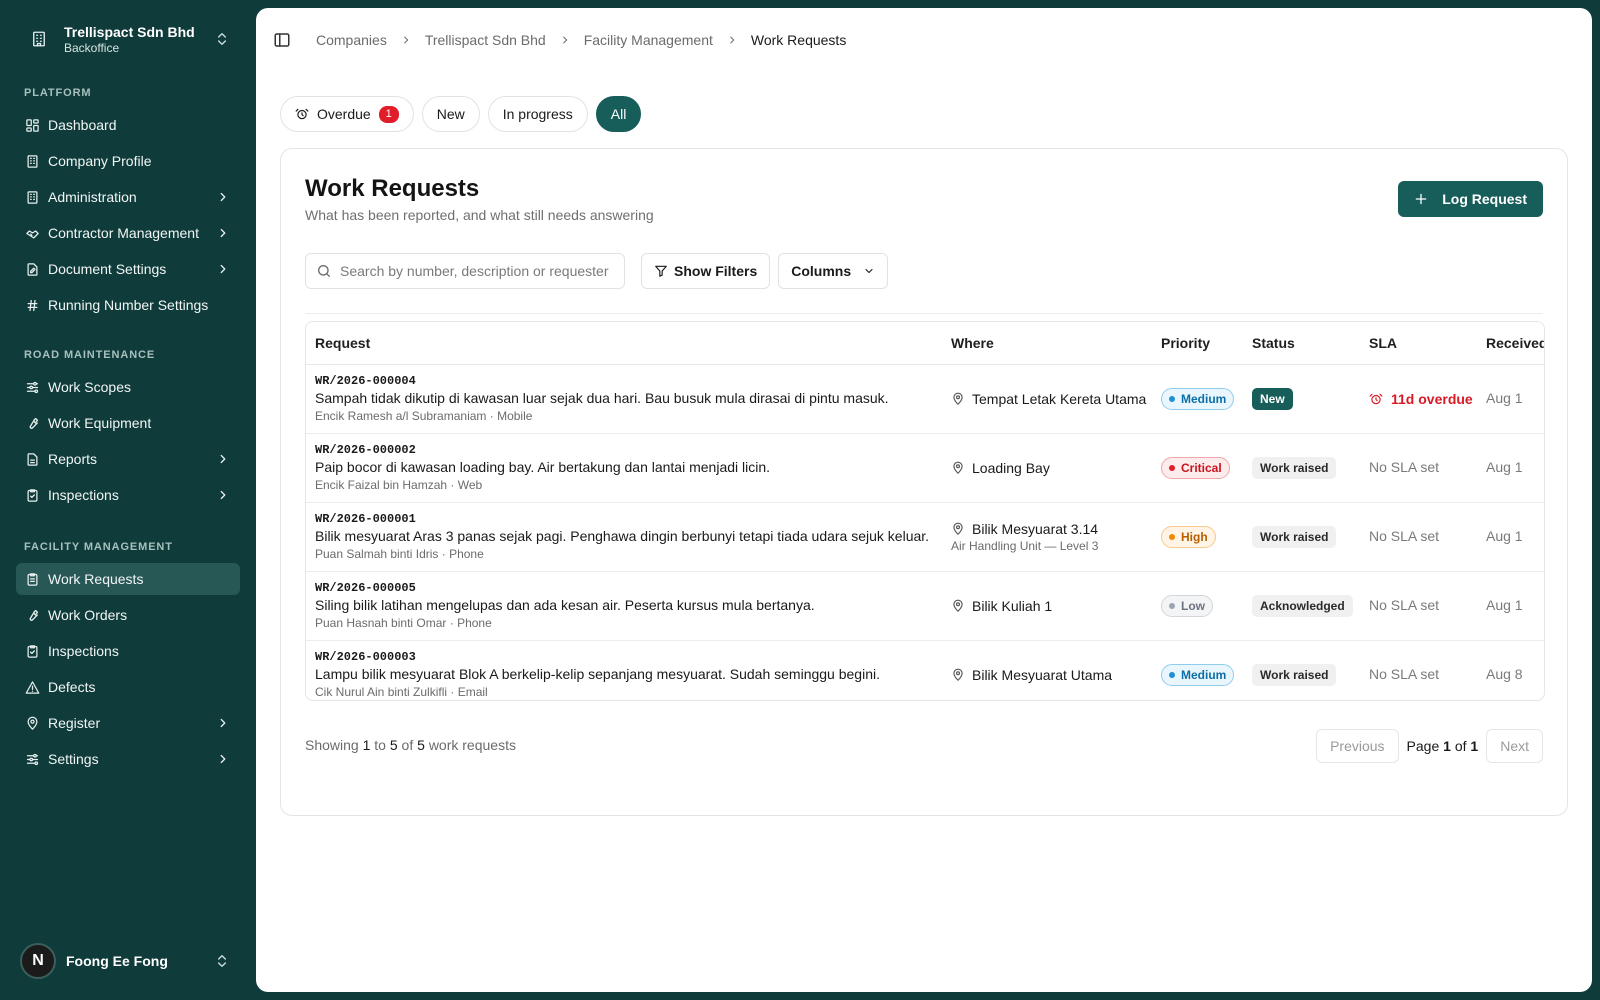  What do you see at coordinates (1197, 343) in the screenshot?
I see `column-header-priority: Priority` at bounding box center [1197, 343].